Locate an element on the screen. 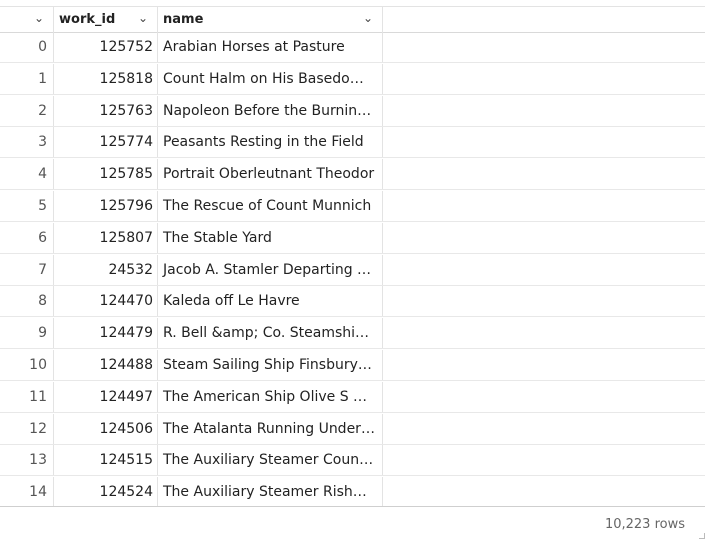 The height and width of the screenshot is (543, 705). row-index-cell: 0 is located at coordinates (27, 47).